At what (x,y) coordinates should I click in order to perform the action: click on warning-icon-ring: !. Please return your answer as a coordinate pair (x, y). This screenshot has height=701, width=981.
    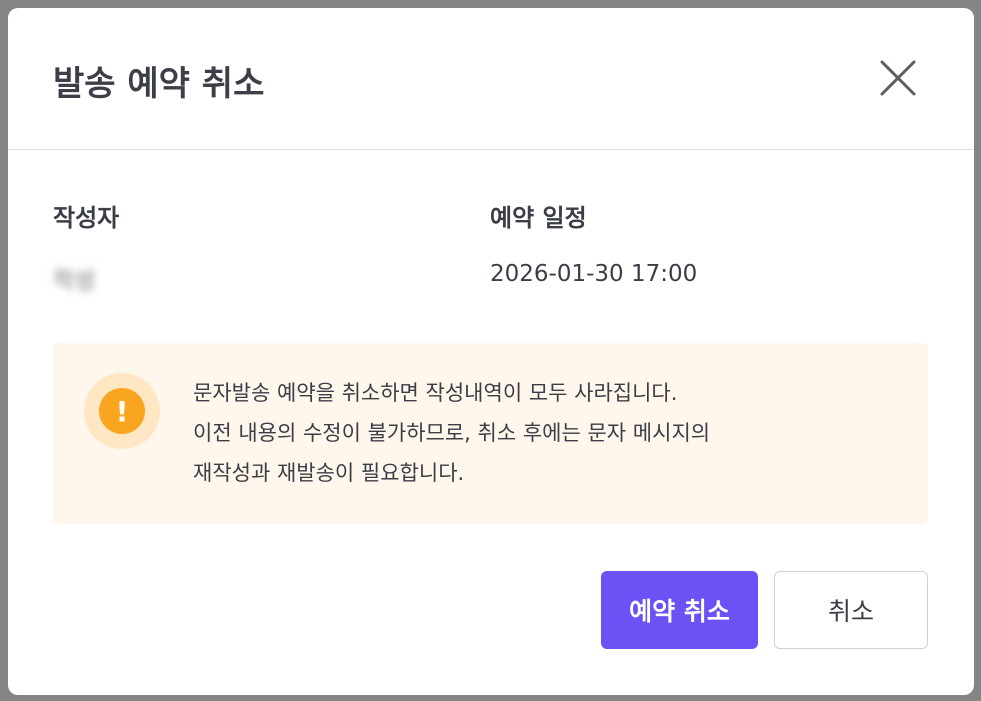
    Looking at the image, I should click on (122, 411).